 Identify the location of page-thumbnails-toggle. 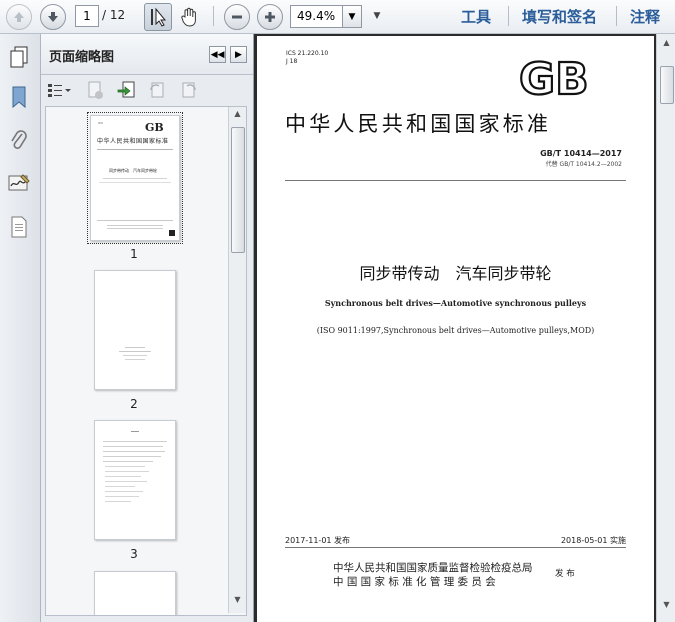
(19, 57).